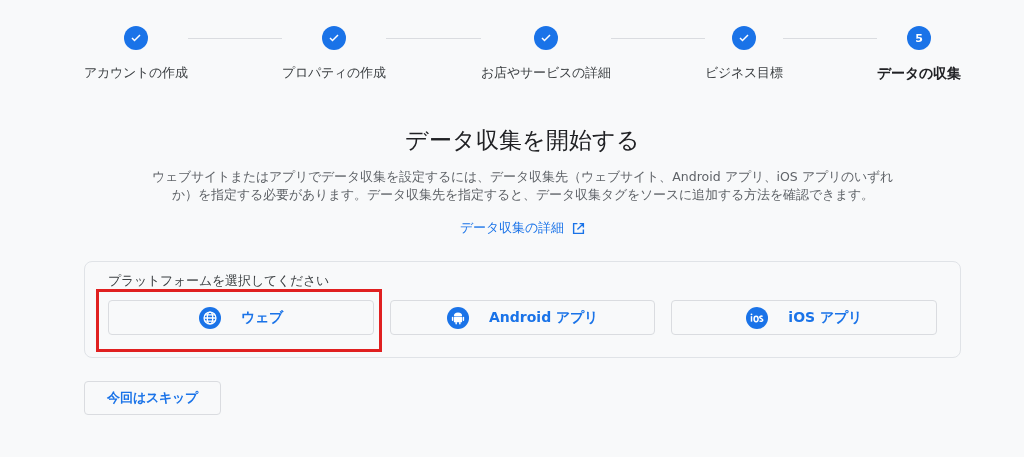  What do you see at coordinates (152, 398) in the screenshot?
I see `skip-button: 今回はスキップ` at bounding box center [152, 398].